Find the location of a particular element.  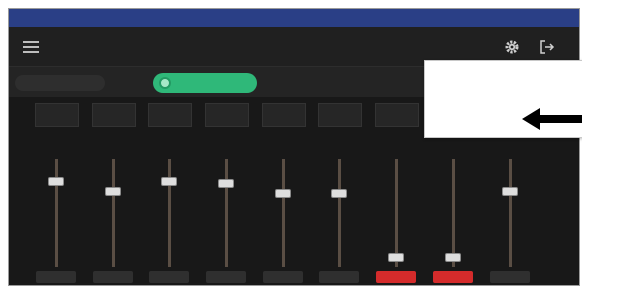

connect-status-icon is located at coordinates (165, 83).